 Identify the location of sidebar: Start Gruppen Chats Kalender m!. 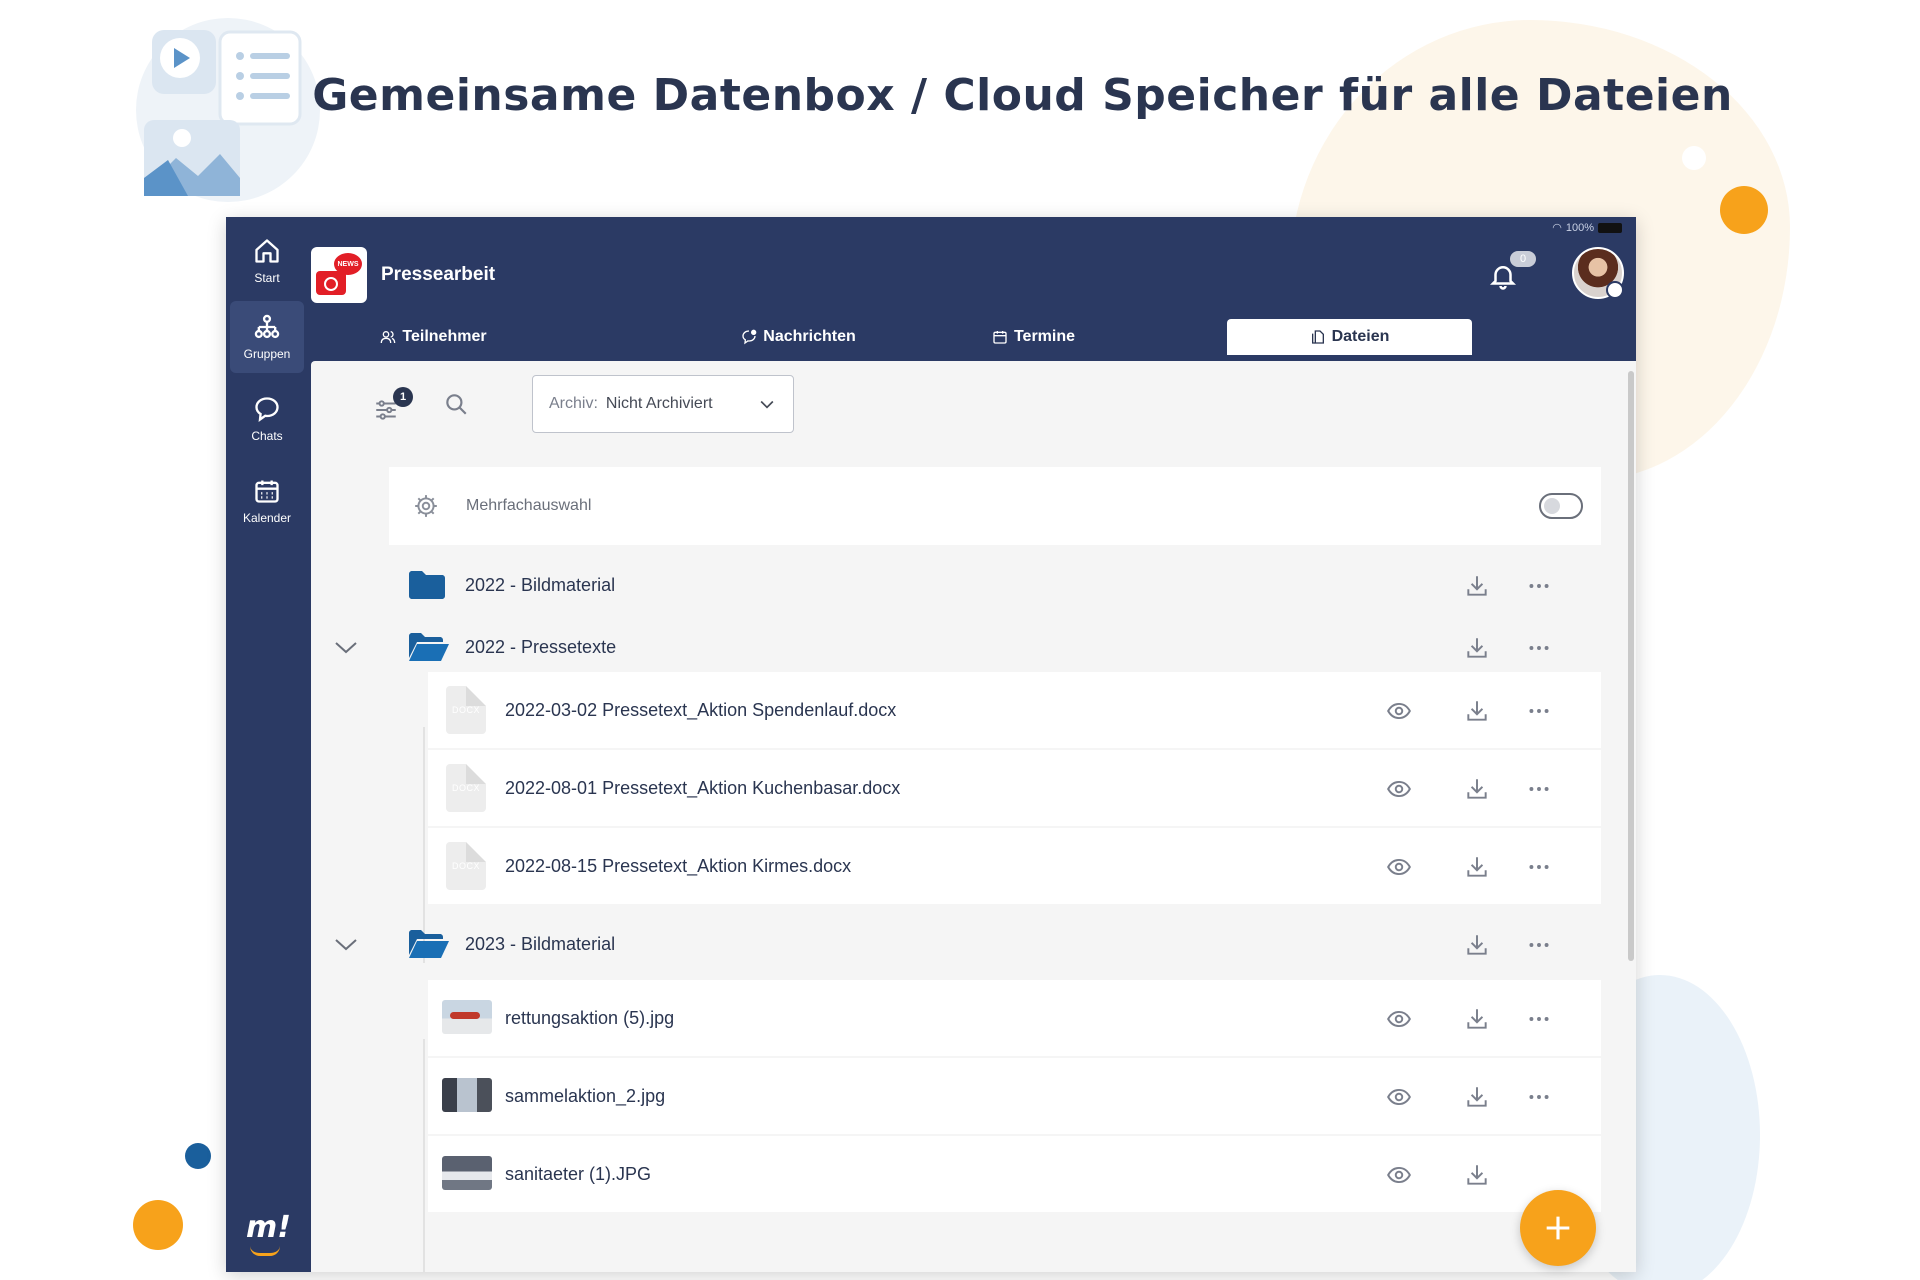
(268, 744).